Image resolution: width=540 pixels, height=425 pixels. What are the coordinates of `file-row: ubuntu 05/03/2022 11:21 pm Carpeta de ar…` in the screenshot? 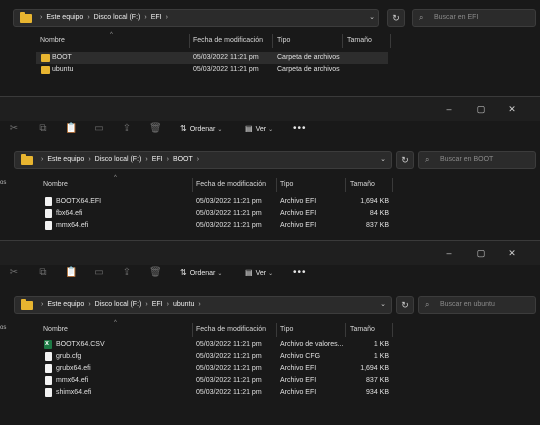 It's located at (212, 70).